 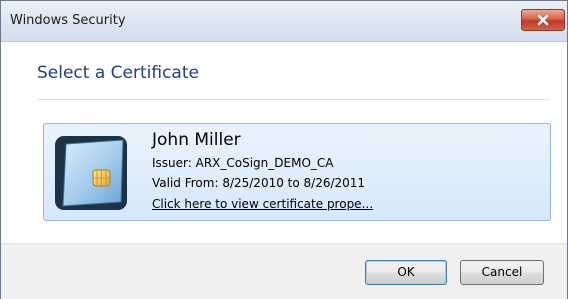 I want to click on title-bar: Windows Security, so click(x=284, y=21).